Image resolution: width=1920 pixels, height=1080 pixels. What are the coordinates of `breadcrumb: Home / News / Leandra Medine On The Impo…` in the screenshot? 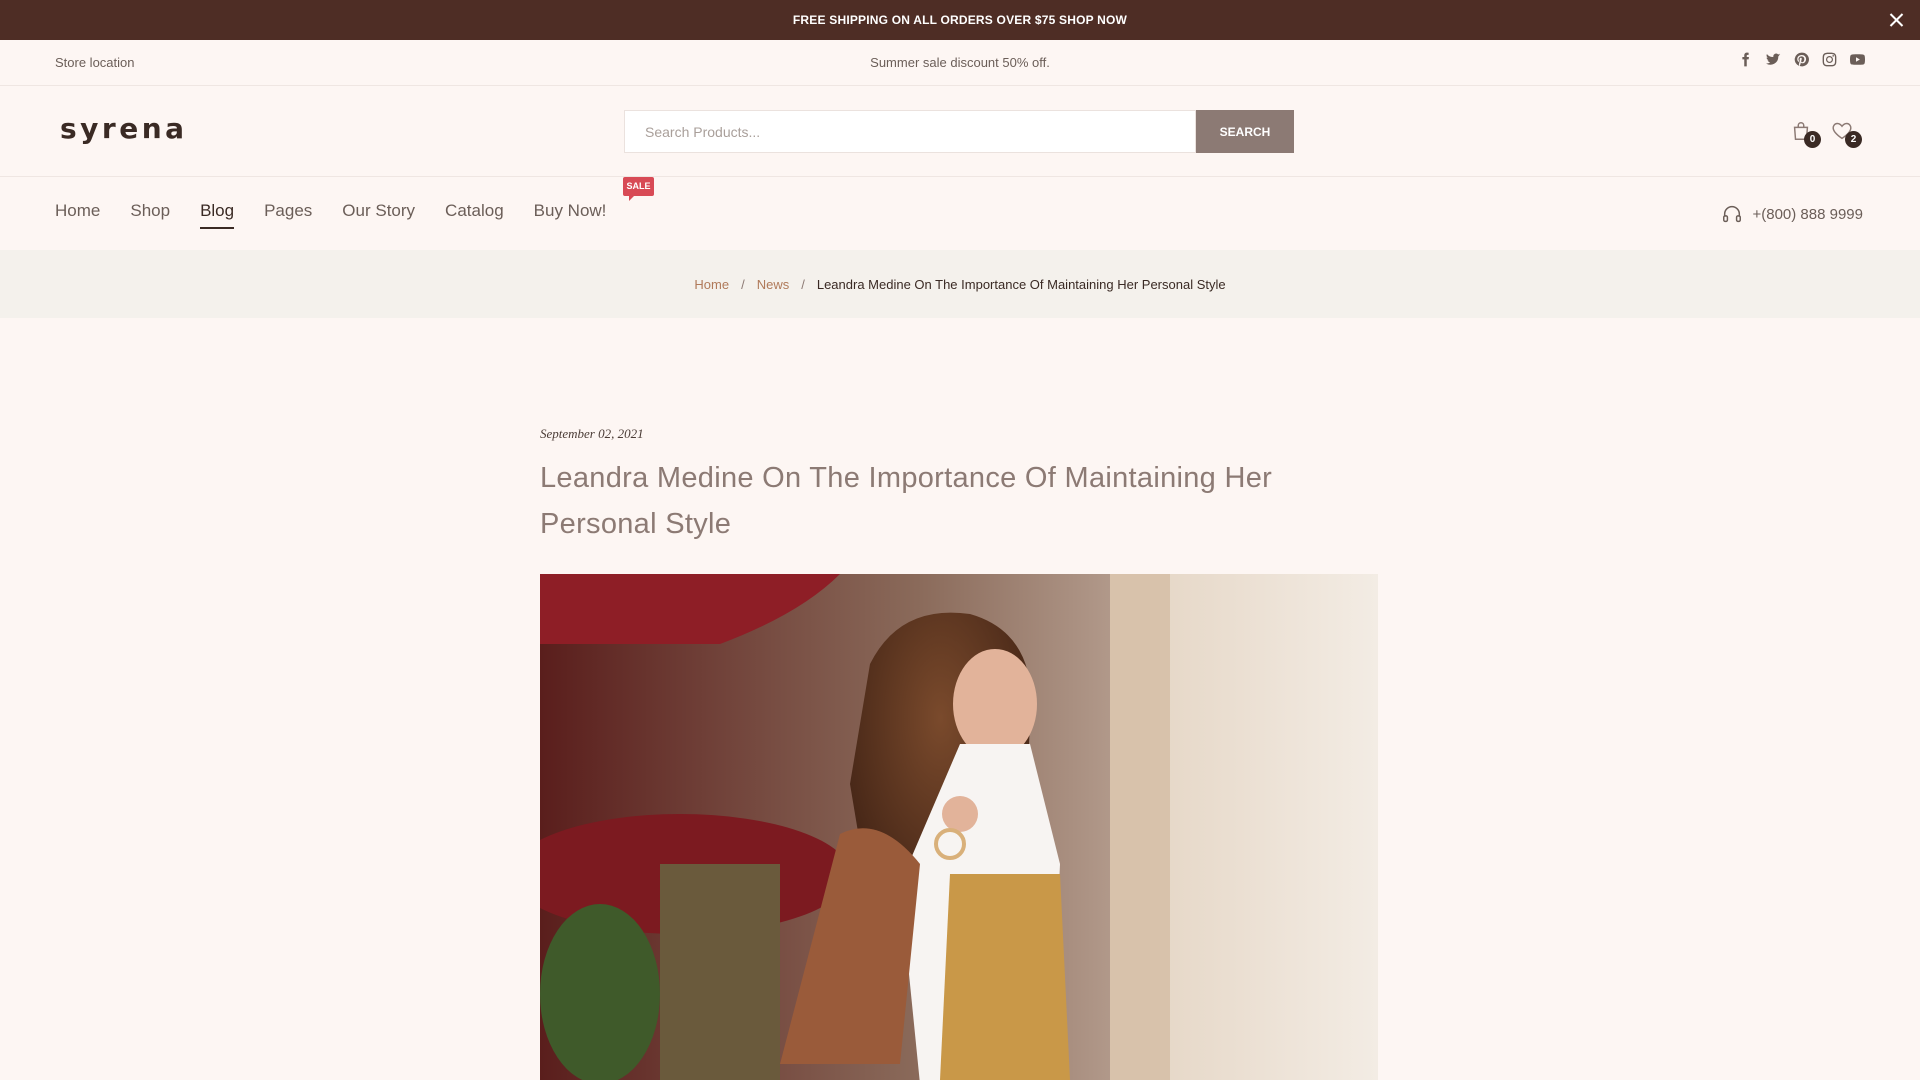 It's located at (960, 284).